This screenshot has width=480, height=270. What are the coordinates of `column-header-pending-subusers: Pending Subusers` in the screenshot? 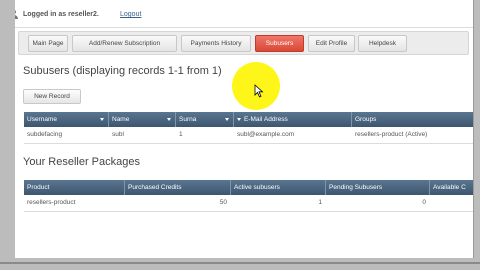 It's located at (378, 187).